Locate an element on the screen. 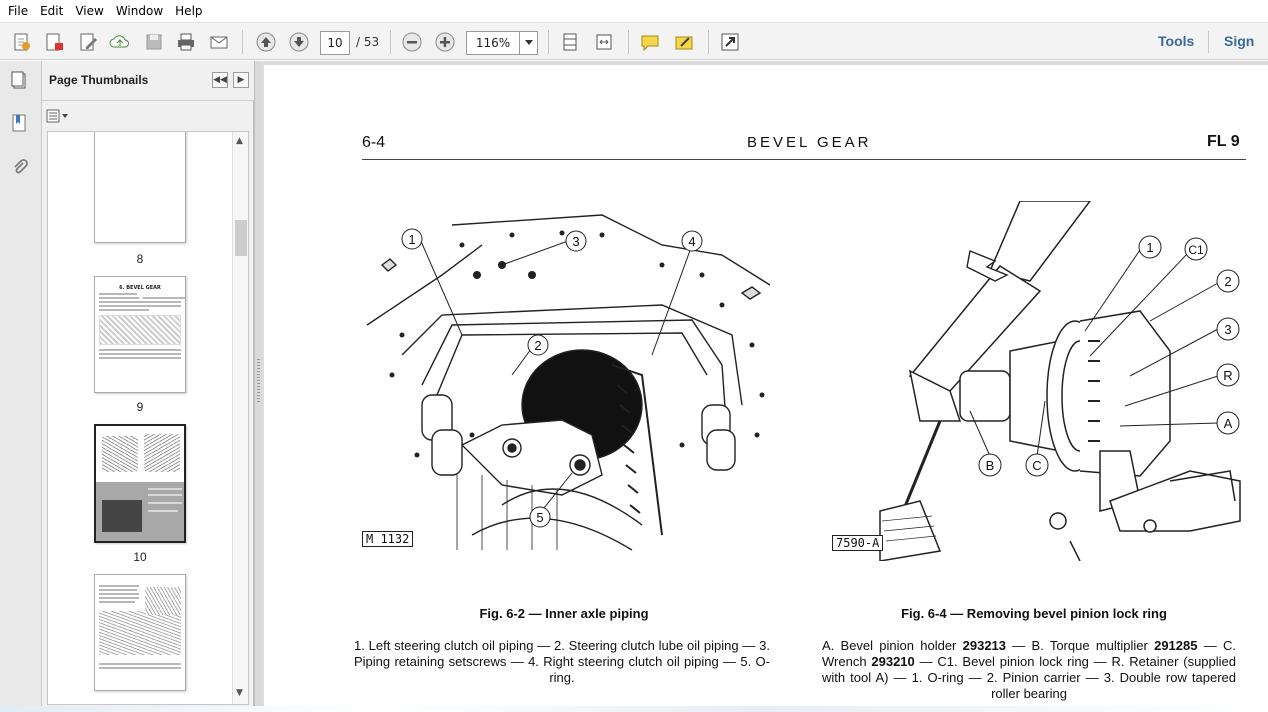 Image resolution: width=1268 pixels, height=712 pixels. sign-button: Sign is located at coordinates (1239, 41).